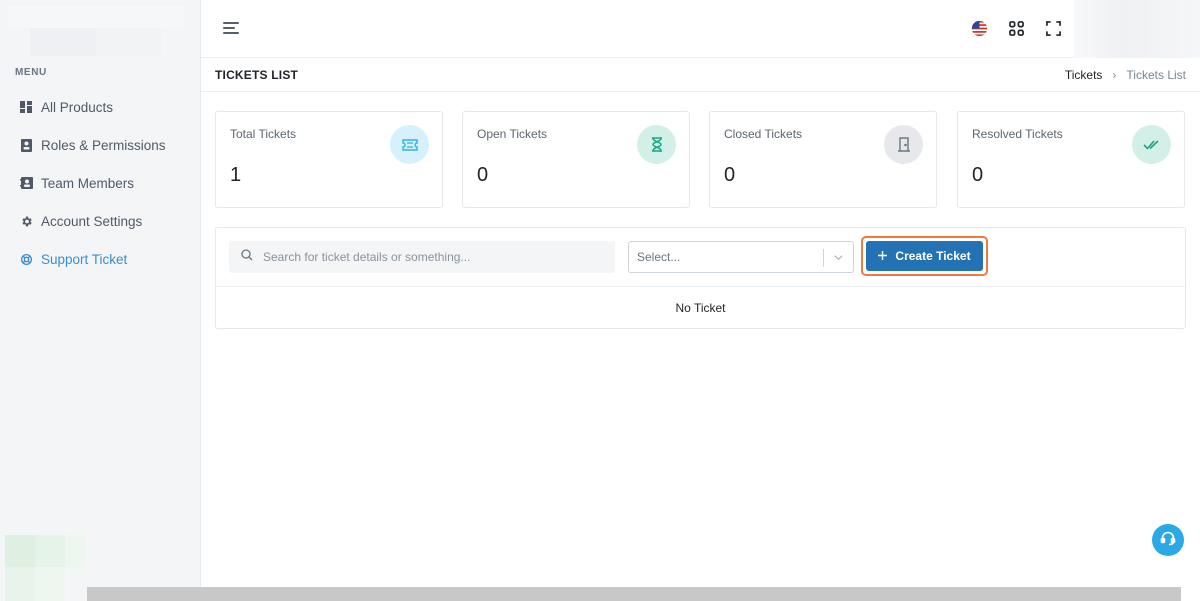  What do you see at coordinates (838, 259) in the screenshot?
I see `chevron-down-icon` at bounding box center [838, 259].